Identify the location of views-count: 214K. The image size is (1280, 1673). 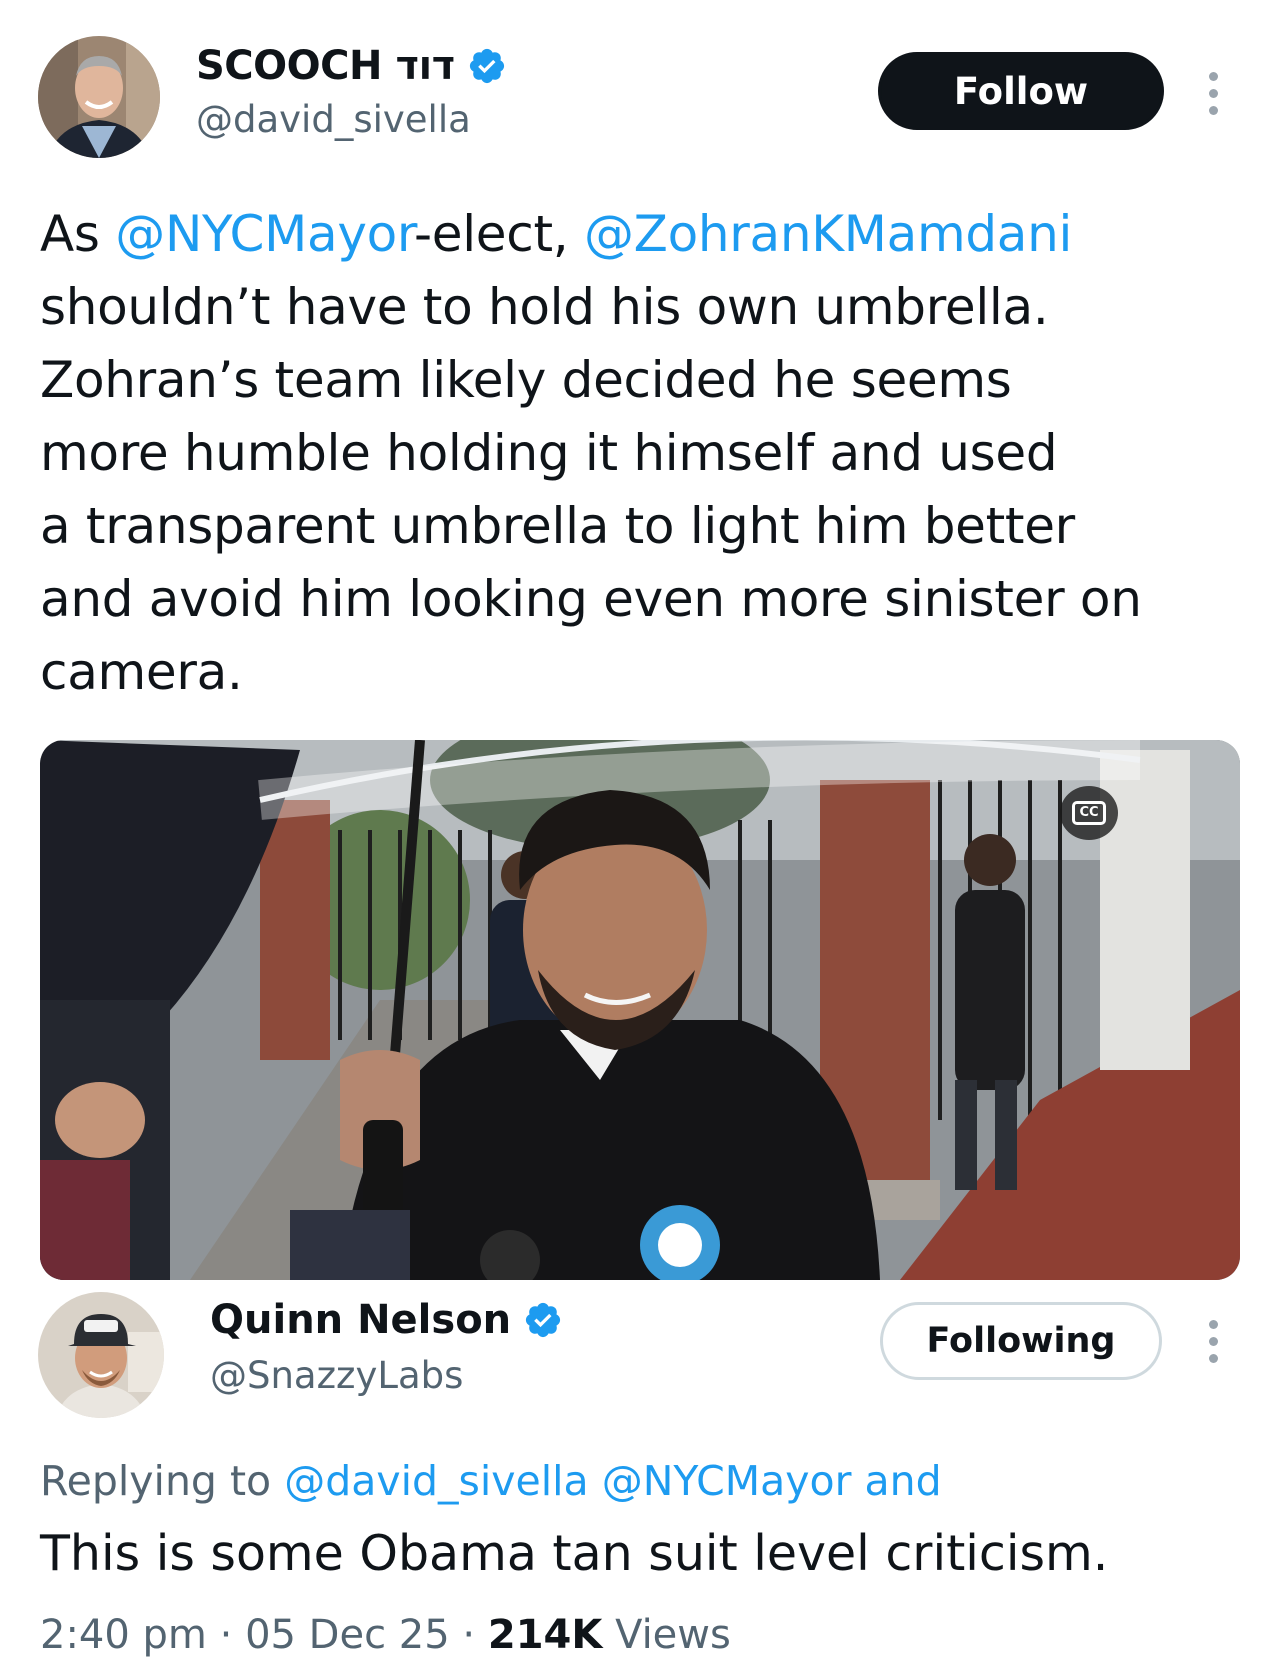
(545, 1635).